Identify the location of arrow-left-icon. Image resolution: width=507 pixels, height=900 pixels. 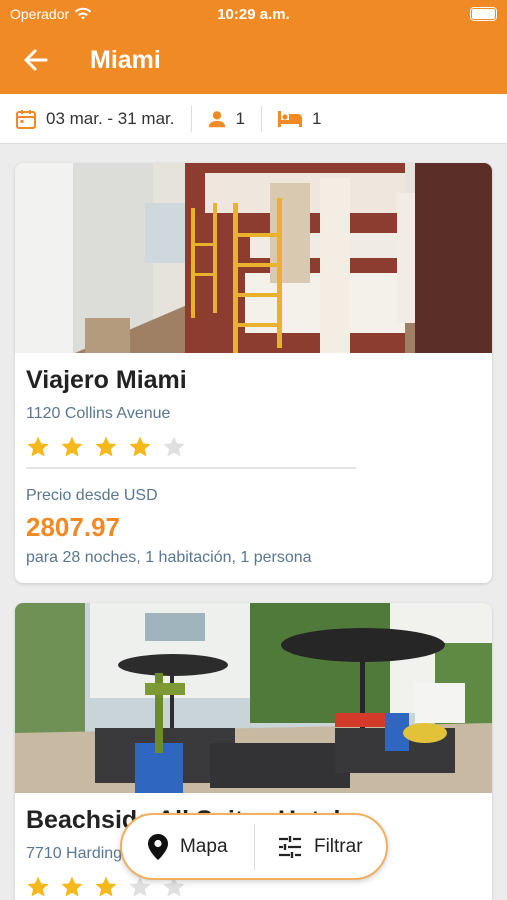
(36, 60).